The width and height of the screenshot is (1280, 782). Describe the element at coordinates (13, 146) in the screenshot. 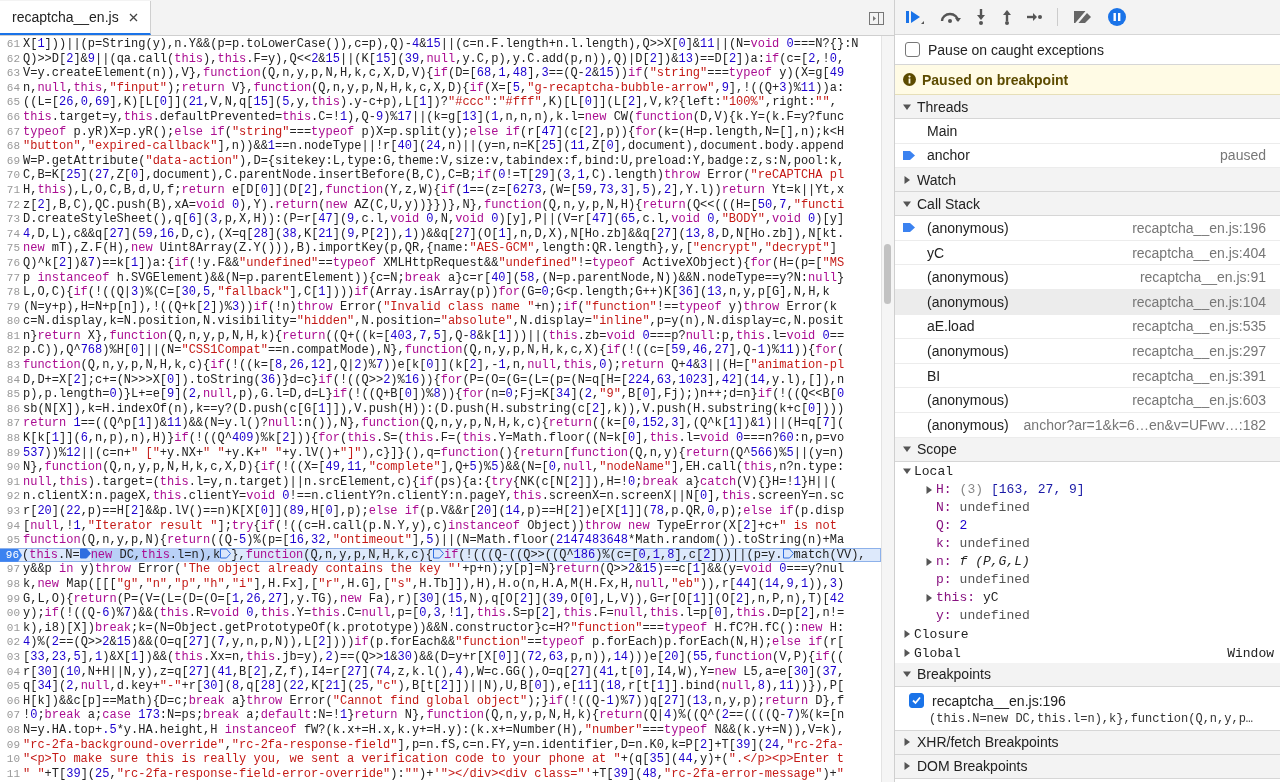

I see `line-number: 68` at that location.